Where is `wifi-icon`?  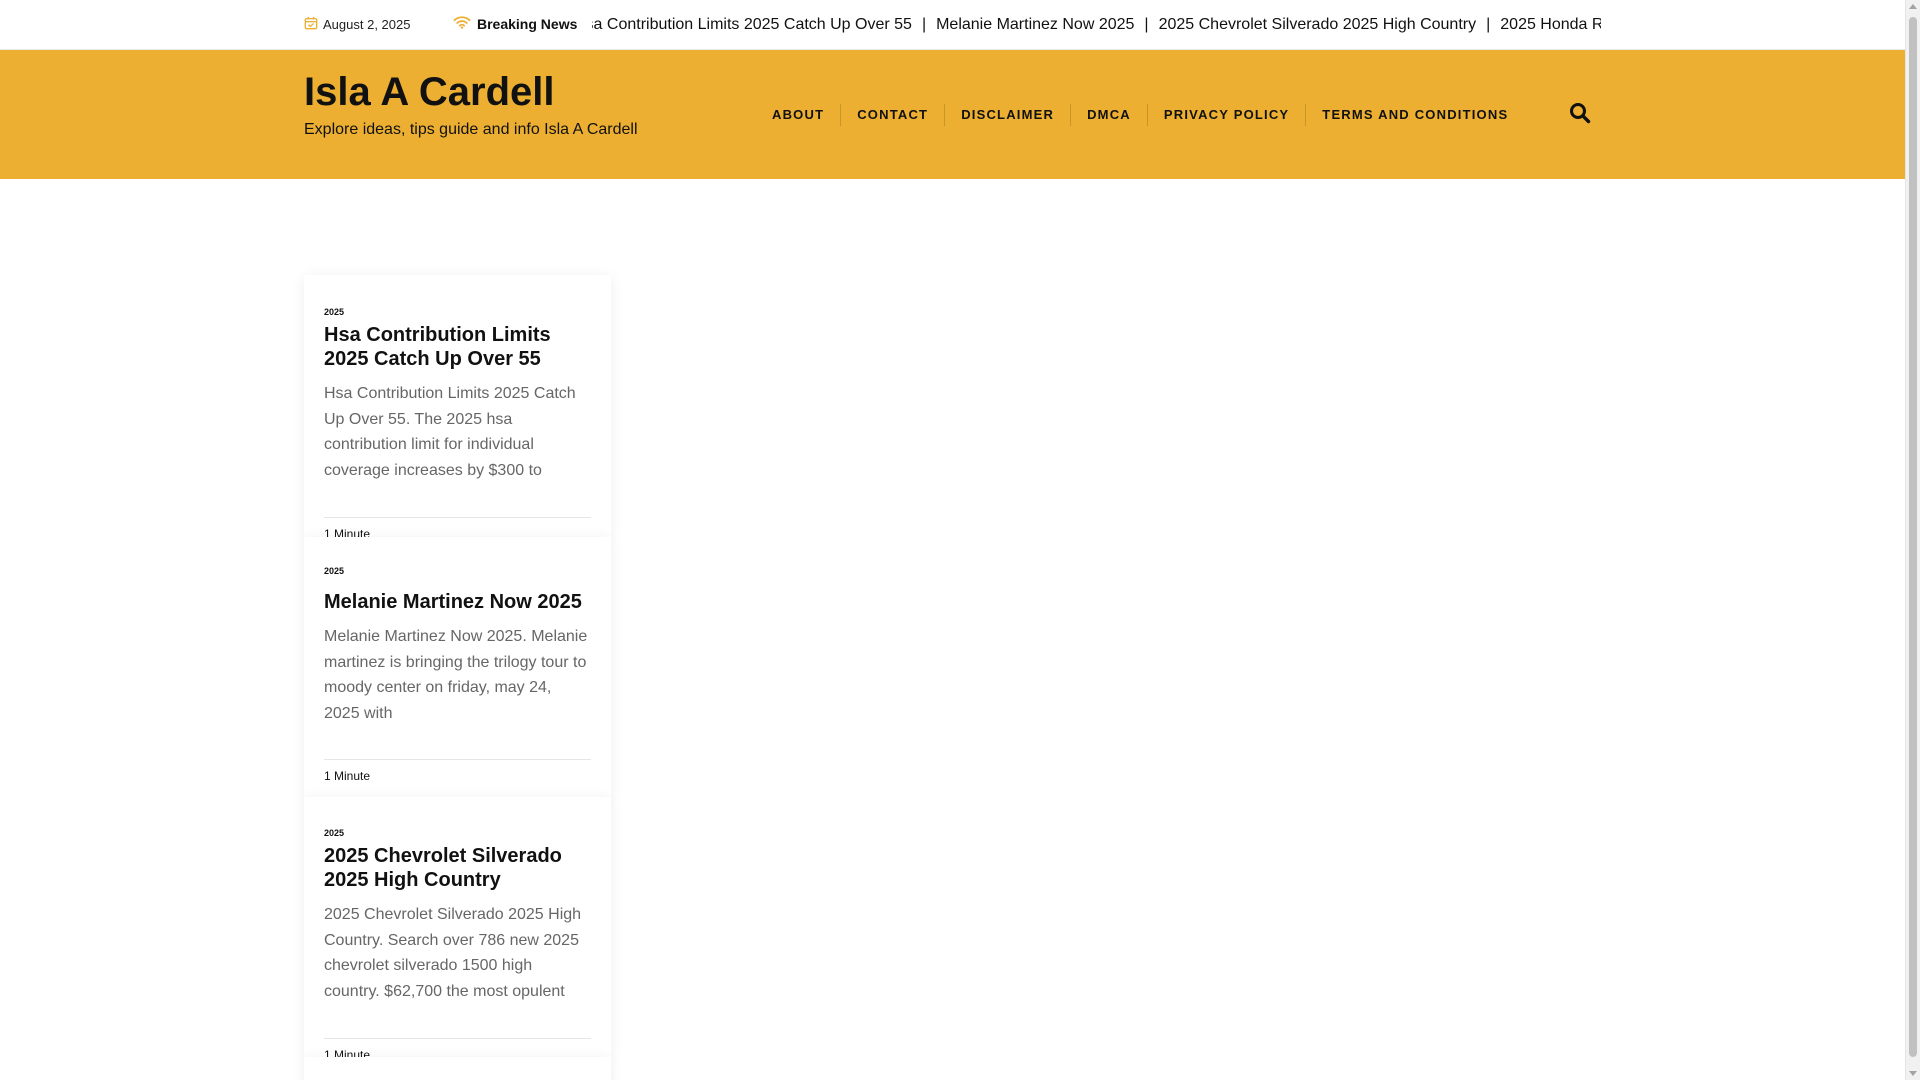 wifi-icon is located at coordinates (462, 23).